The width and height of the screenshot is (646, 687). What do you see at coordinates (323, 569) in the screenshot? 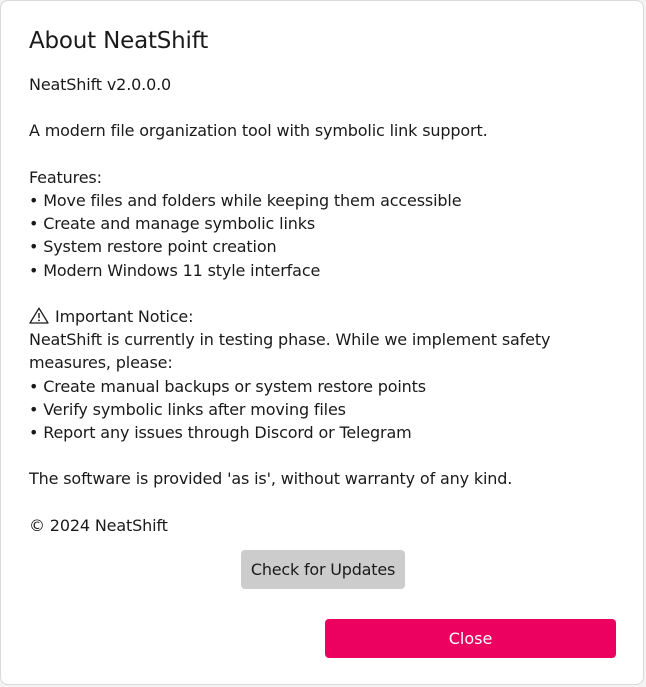
I see `check-updates-button: Check for Updates` at bounding box center [323, 569].